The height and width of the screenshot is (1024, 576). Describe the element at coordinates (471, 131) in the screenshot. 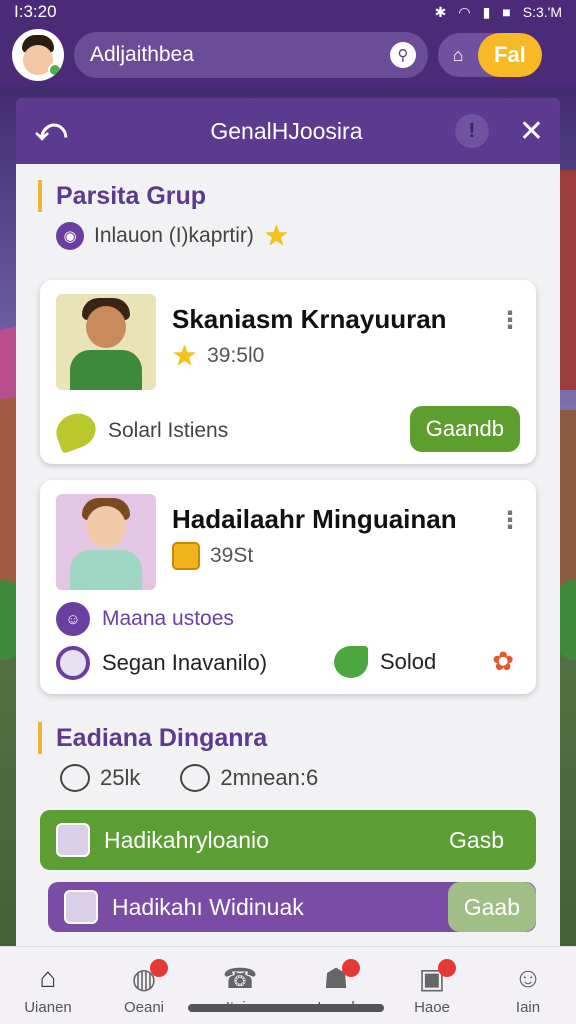

I see `info-icon: !` at that location.